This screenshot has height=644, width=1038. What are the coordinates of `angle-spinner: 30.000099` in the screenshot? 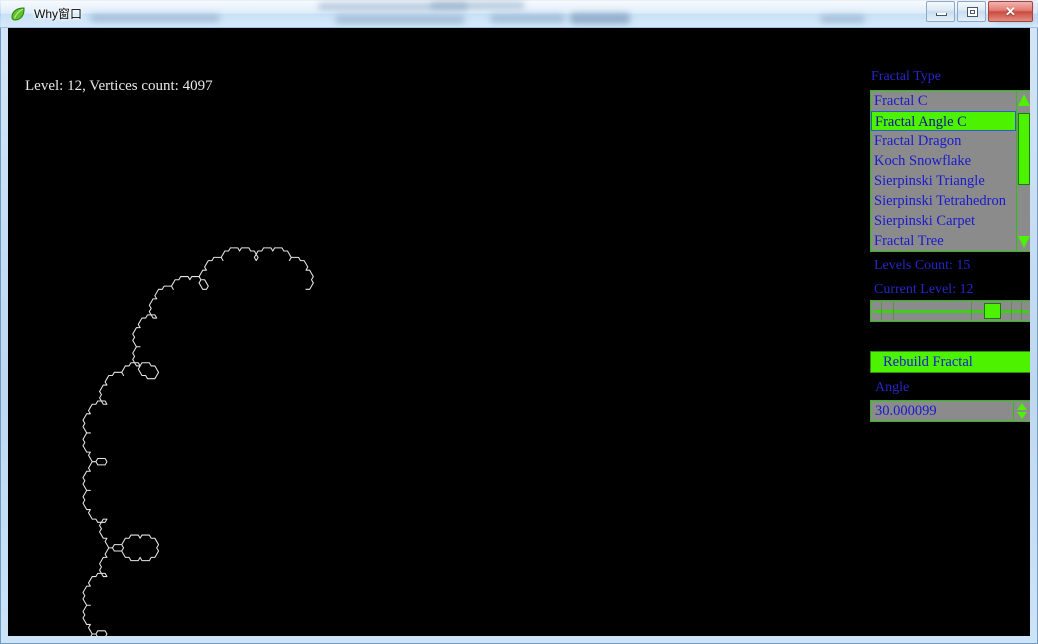 It's located at (950, 411).